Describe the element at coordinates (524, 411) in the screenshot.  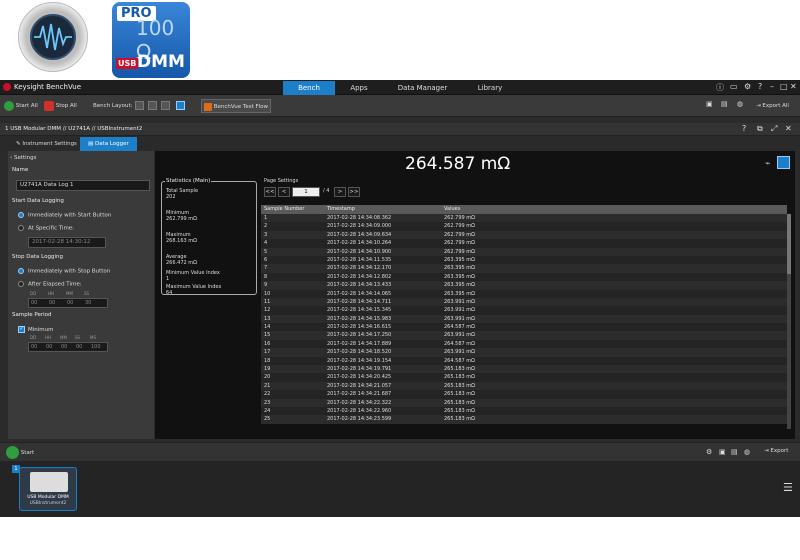
I see `table-row: 24 2017-02-28 14:34:22.960 265.183 mΩ` at that location.